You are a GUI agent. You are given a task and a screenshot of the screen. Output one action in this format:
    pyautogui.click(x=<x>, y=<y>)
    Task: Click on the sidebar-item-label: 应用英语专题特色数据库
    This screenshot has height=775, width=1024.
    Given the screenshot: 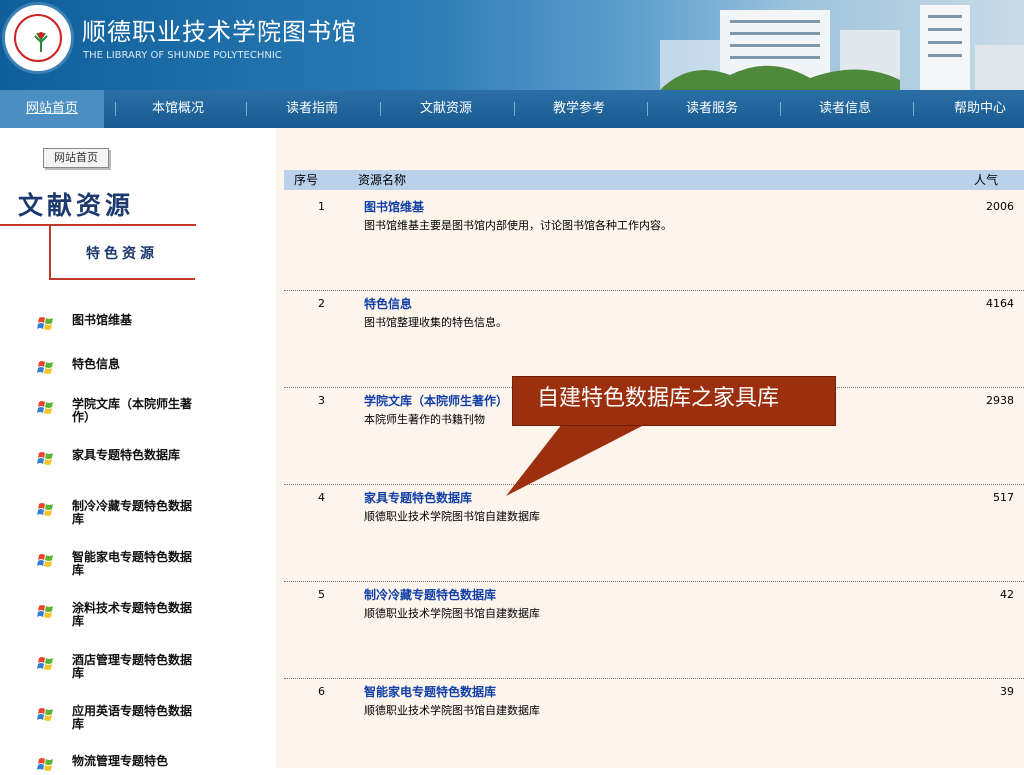 What is the action you would take?
    pyautogui.click(x=132, y=717)
    